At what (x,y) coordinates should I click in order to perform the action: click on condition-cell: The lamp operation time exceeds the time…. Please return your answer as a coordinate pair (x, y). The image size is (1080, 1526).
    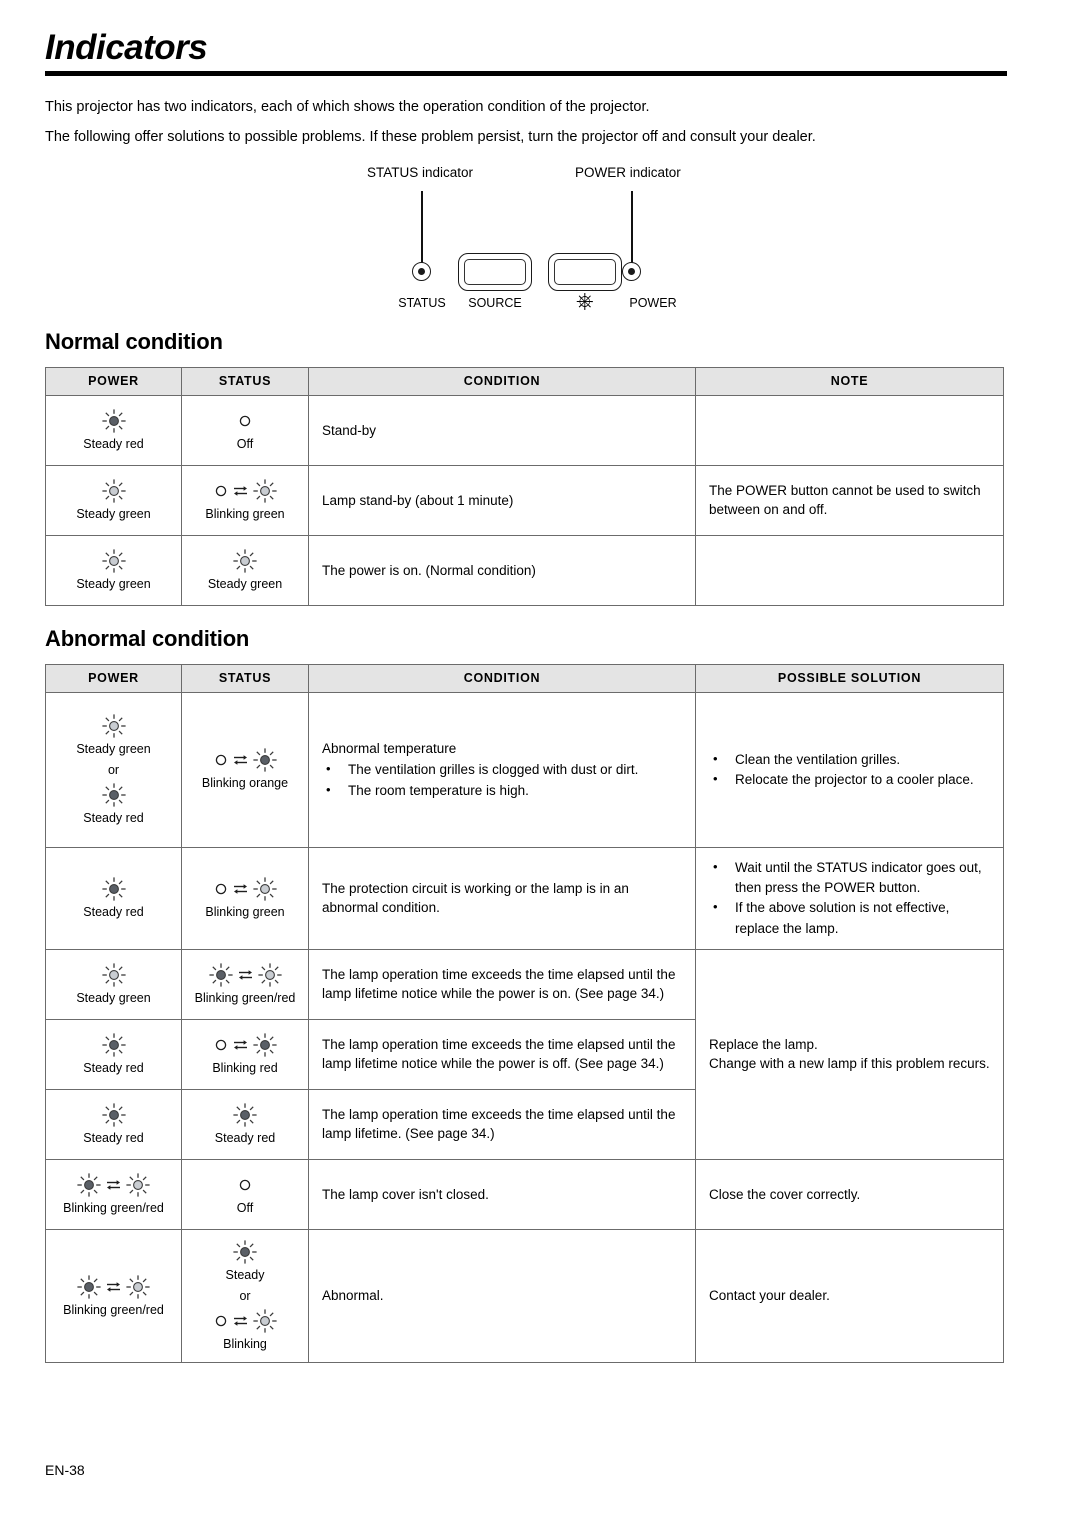
    Looking at the image, I should click on (502, 984).